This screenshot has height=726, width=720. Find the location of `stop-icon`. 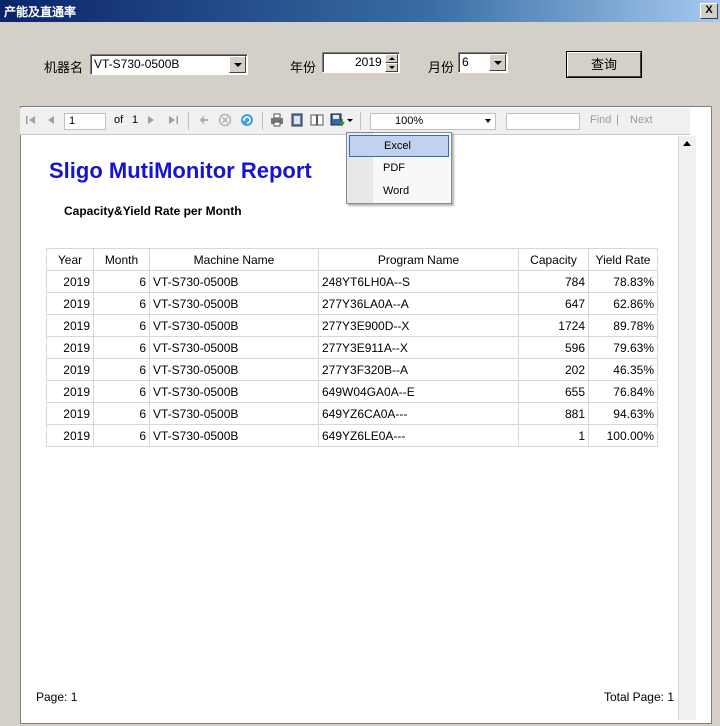

stop-icon is located at coordinates (225, 120).